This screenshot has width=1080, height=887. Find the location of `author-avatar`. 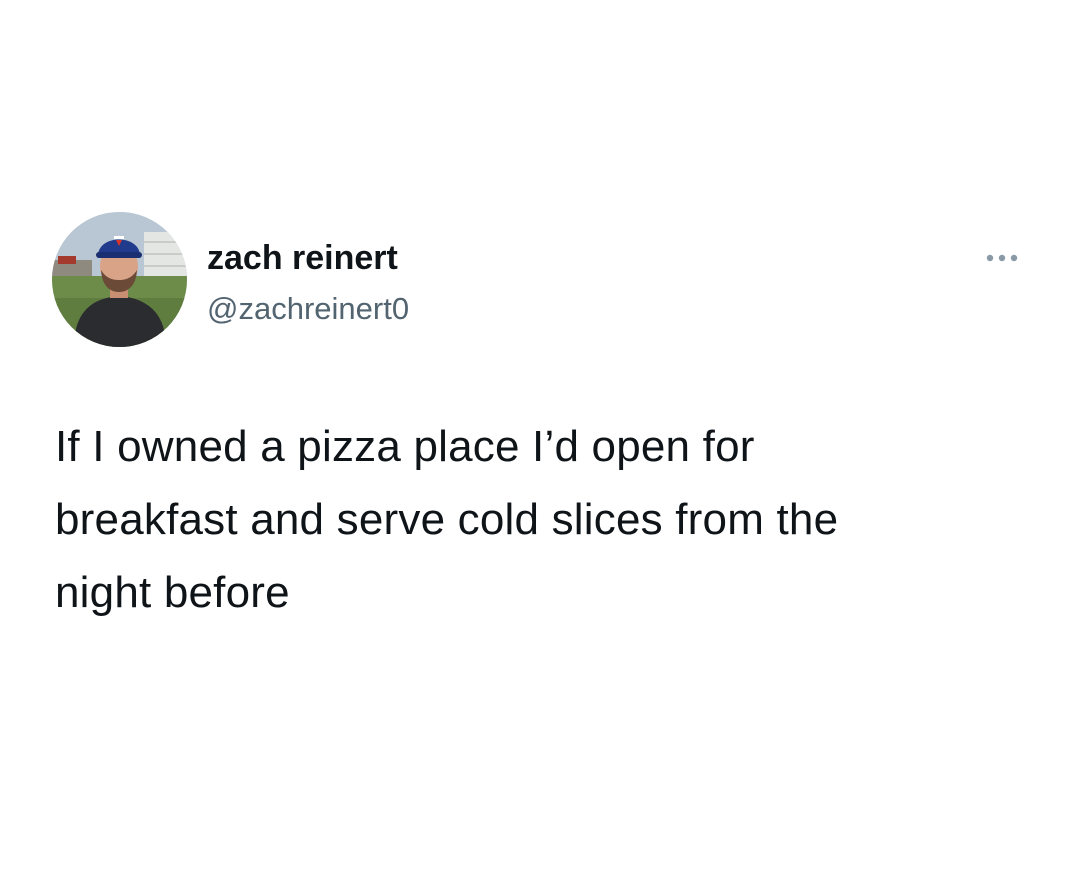

author-avatar is located at coordinates (119, 279).